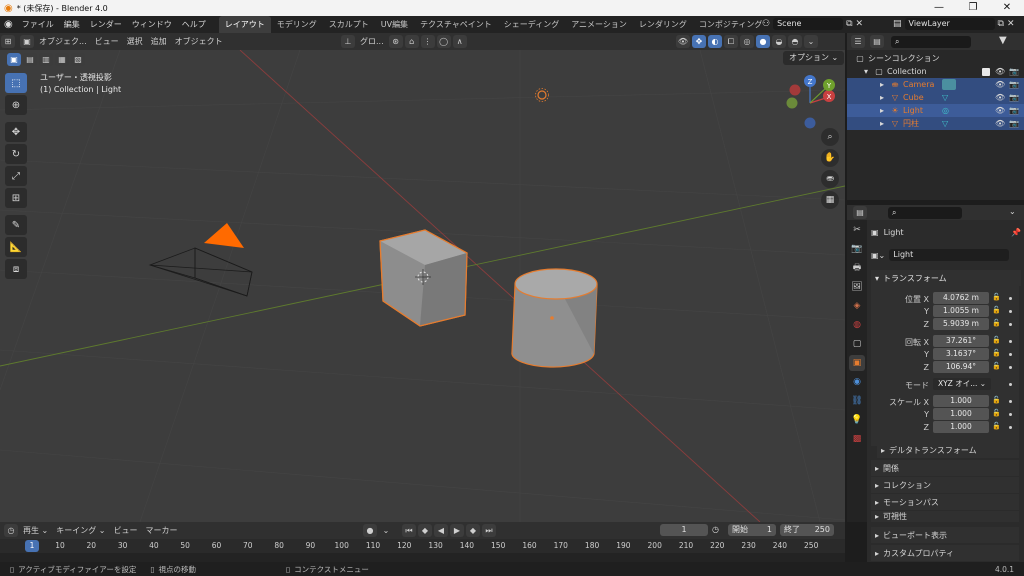 The image size is (1024, 576). What do you see at coordinates (38, 24) in the screenshot?
I see `menu-file: ファイル` at bounding box center [38, 24].